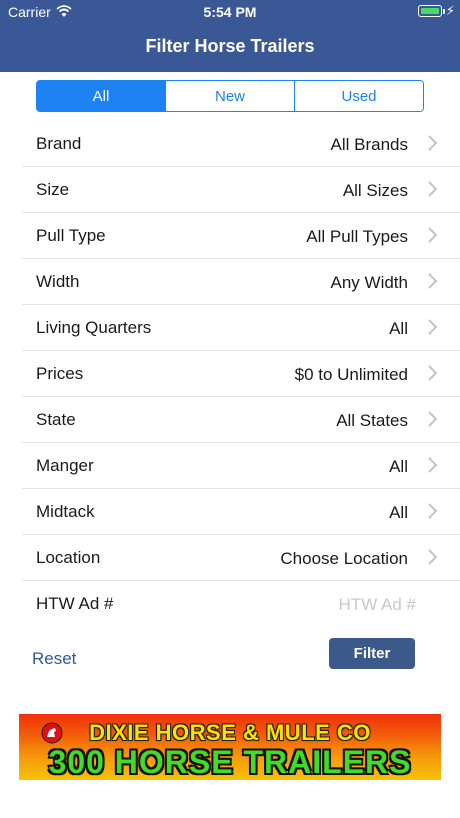  I want to click on ad-number-input: HTW Ad #, so click(377, 605).